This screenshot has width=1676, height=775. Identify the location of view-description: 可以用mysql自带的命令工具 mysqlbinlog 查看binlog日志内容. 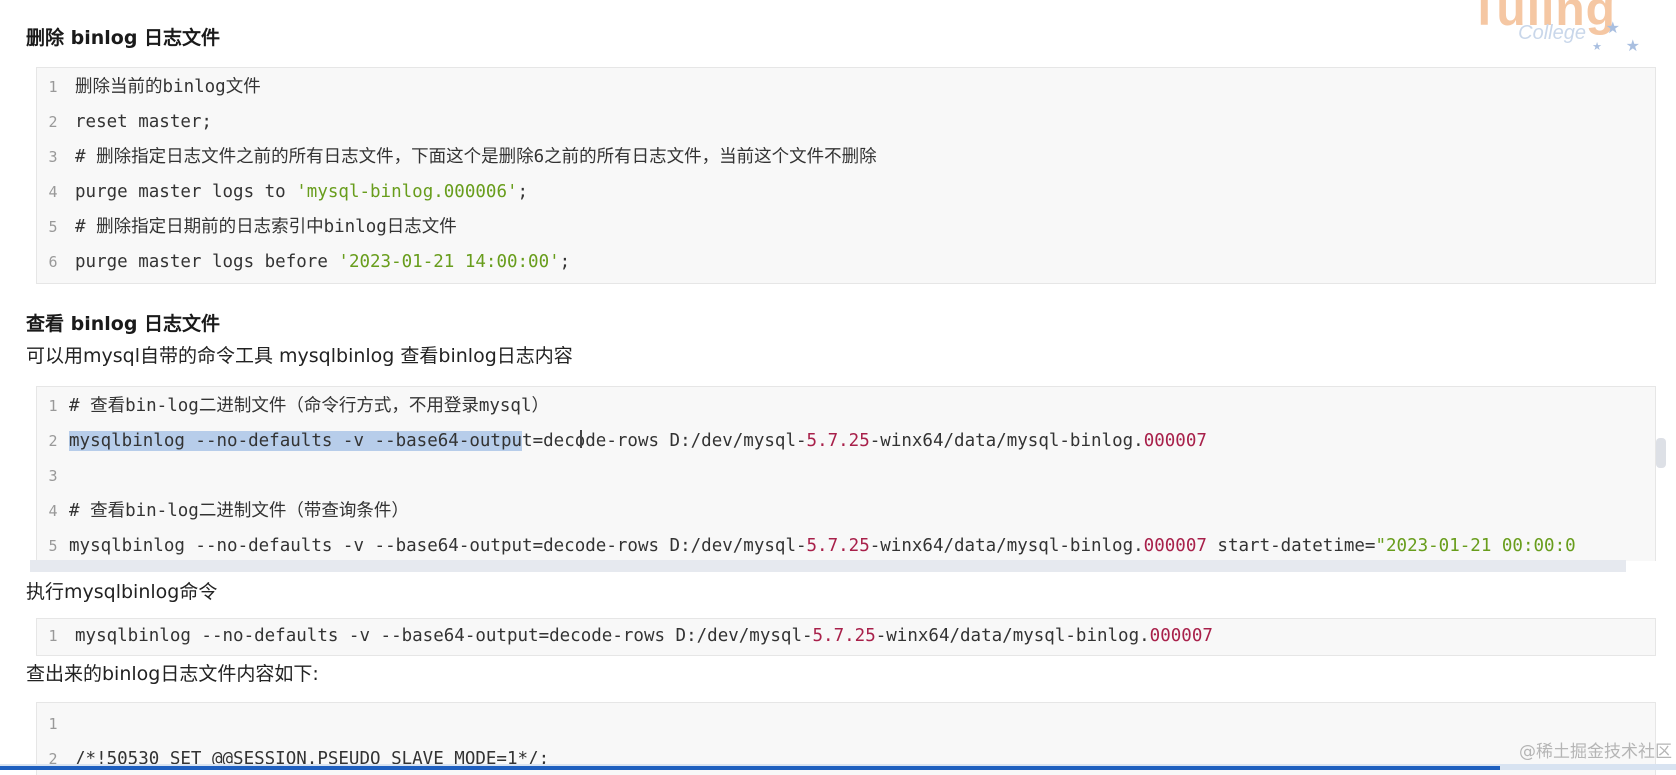
(299, 356).